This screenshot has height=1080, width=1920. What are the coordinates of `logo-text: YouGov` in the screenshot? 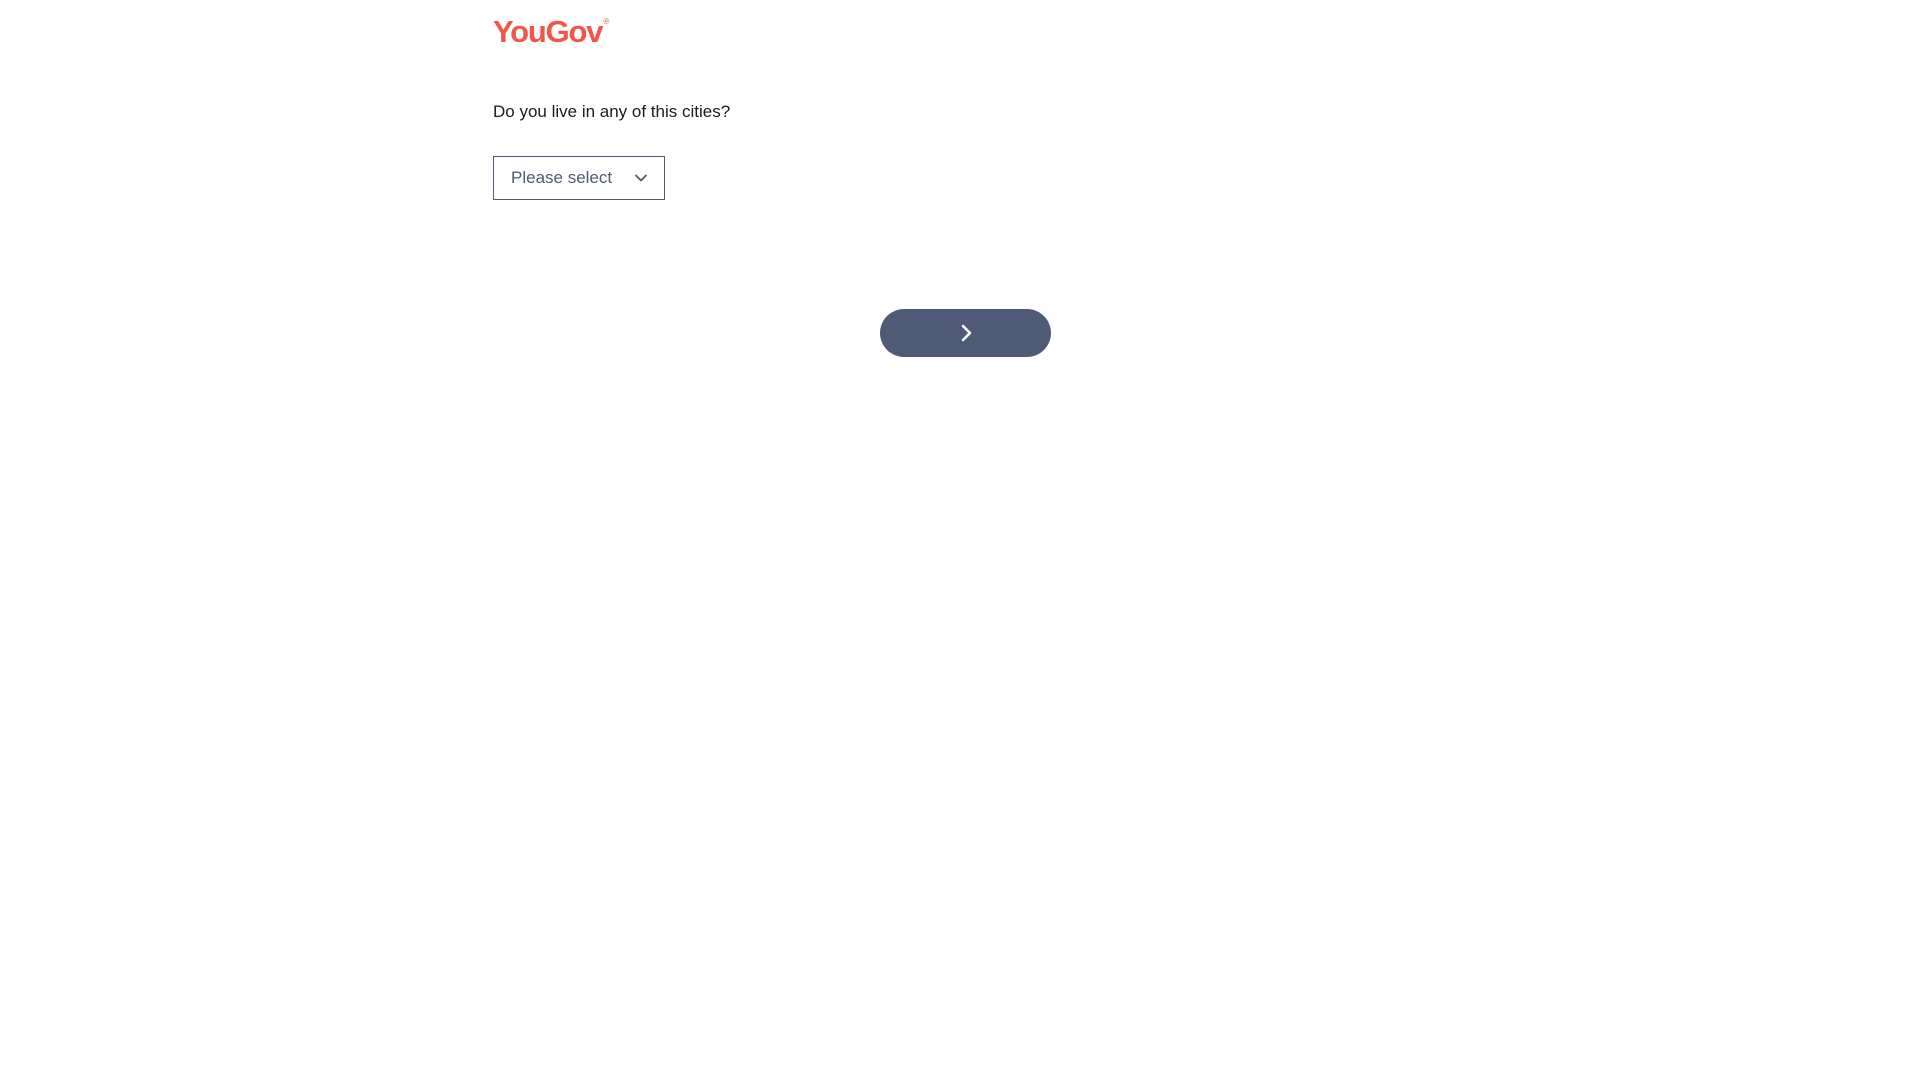 It's located at (548, 31).